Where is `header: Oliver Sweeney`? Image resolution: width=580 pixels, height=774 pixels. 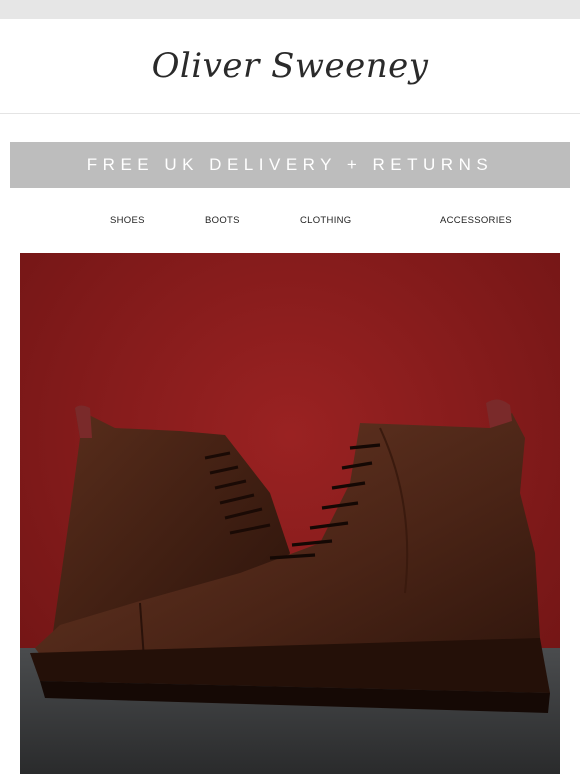 header: Oliver Sweeney is located at coordinates (290, 66).